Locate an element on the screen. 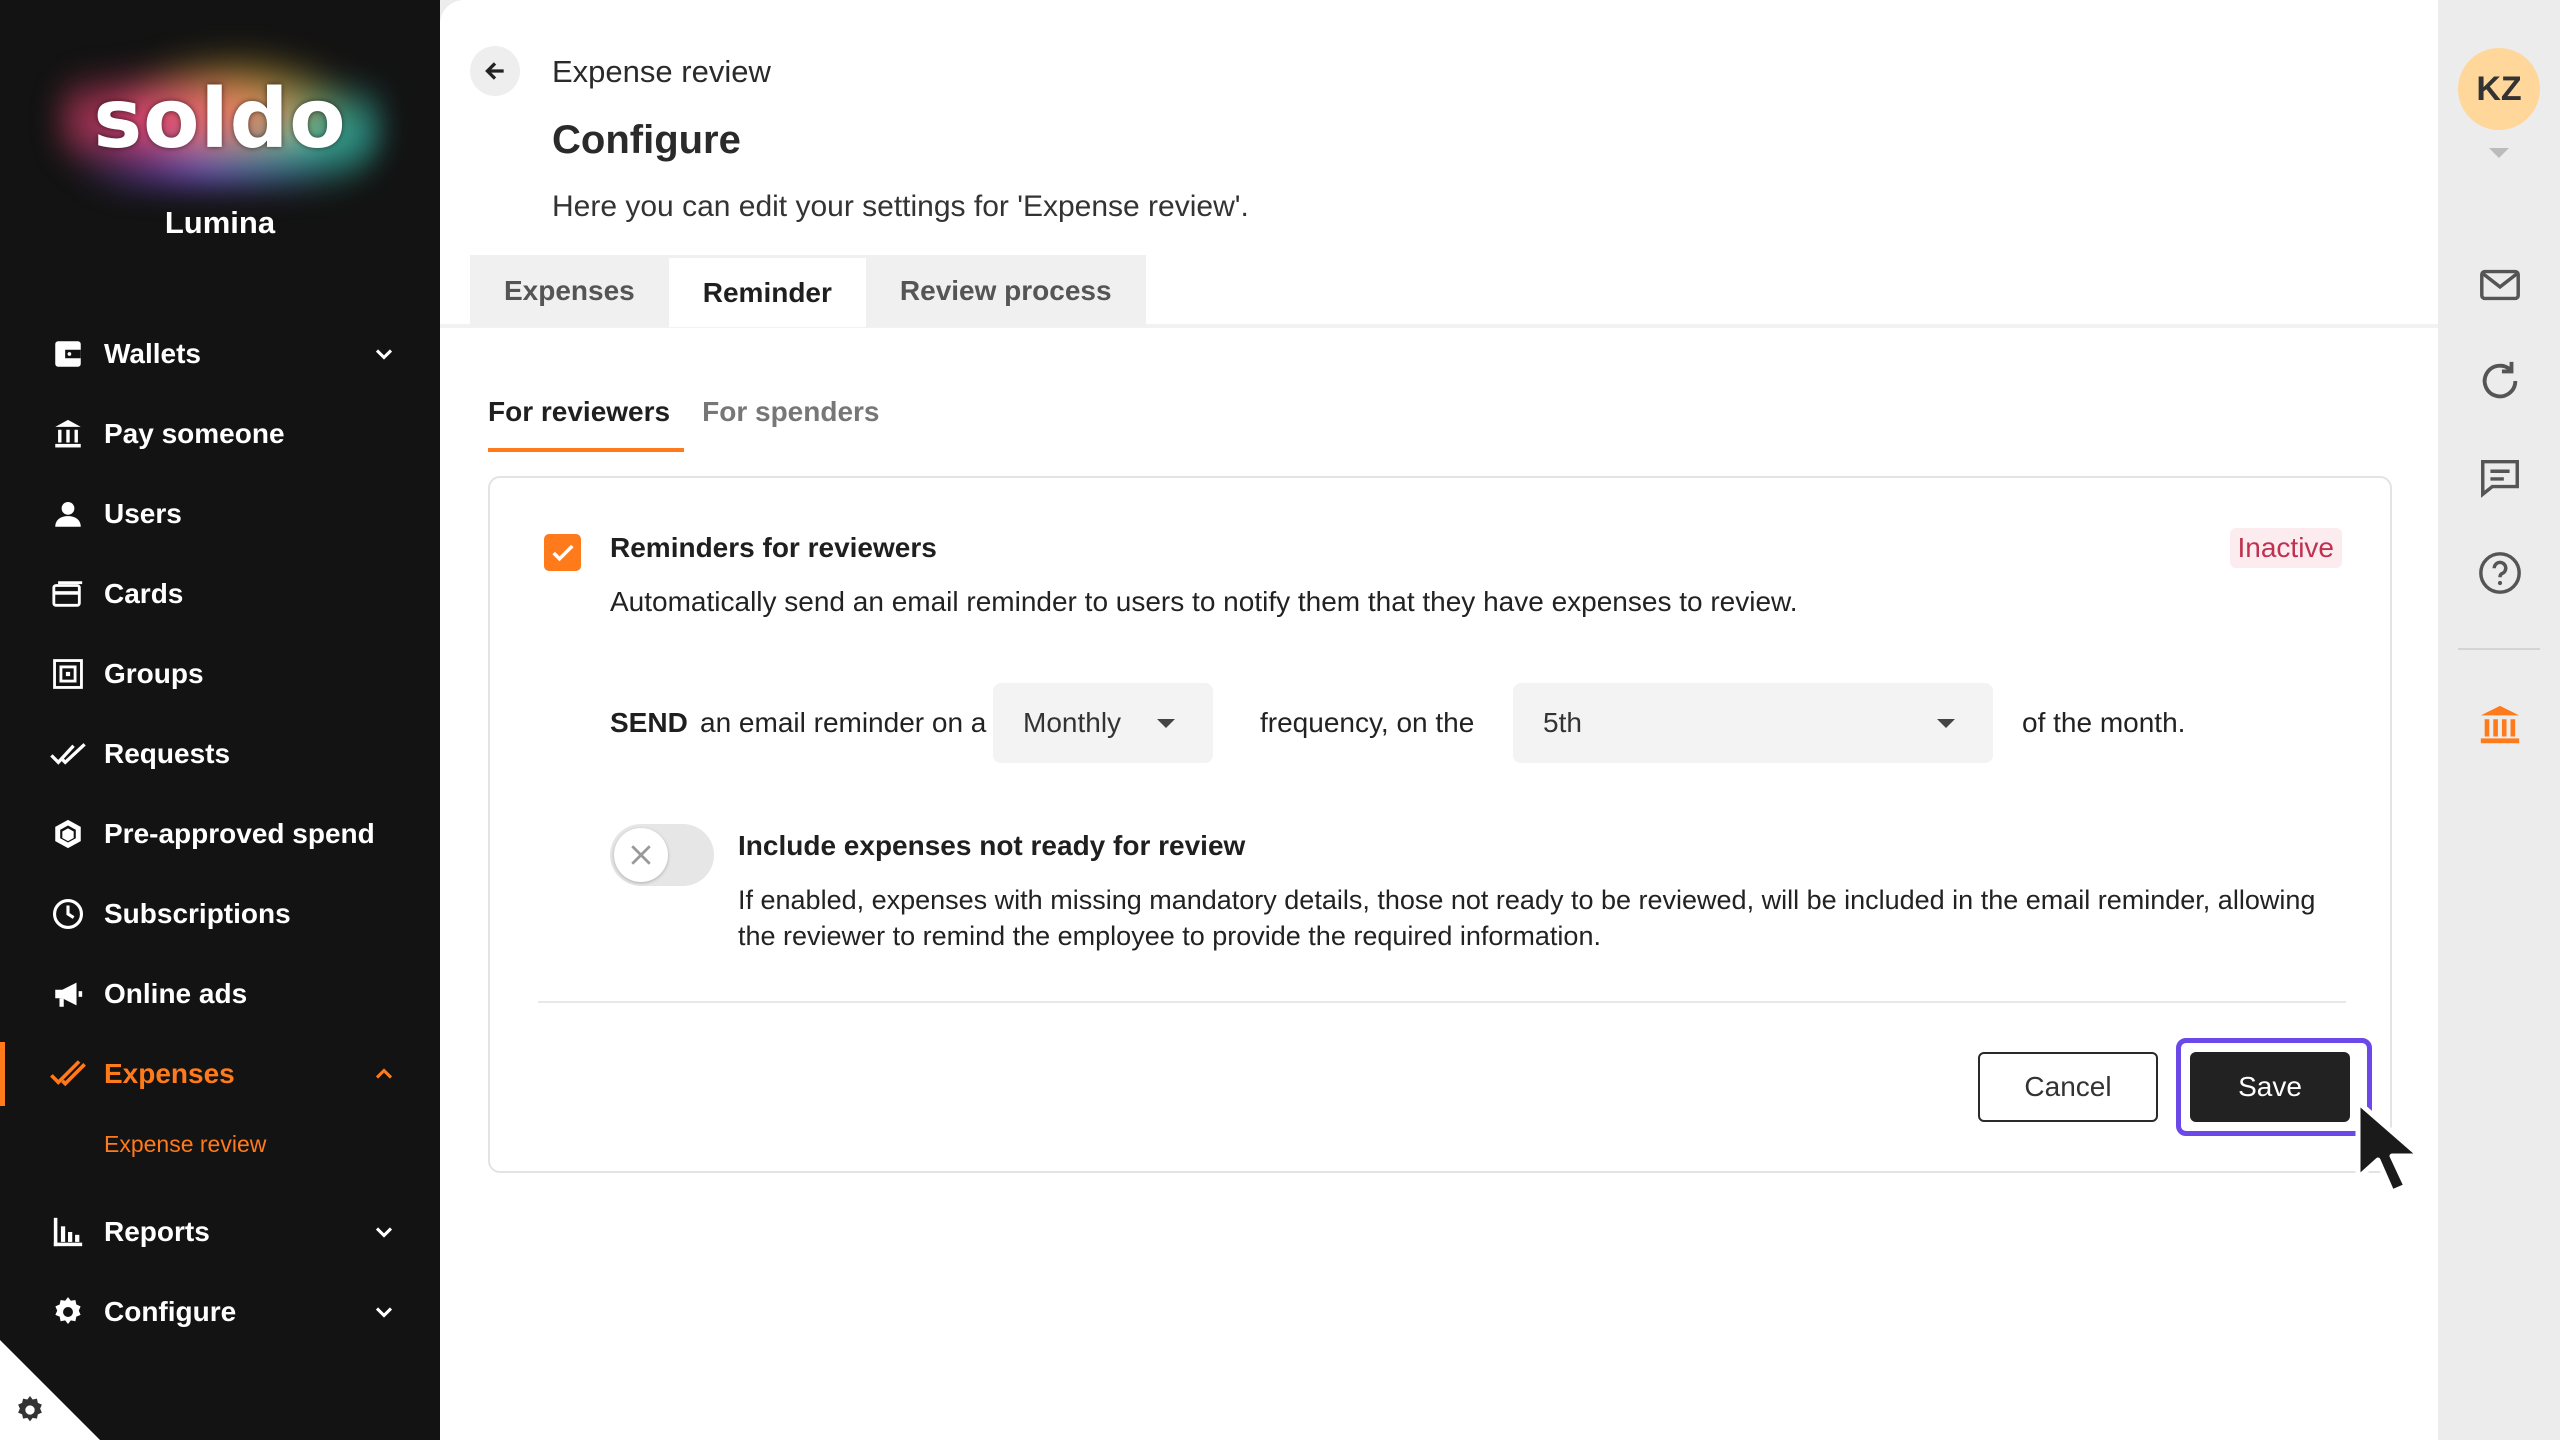 The image size is (2560, 1440). avatar-caret-icon is located at coordinates (2499, 153).